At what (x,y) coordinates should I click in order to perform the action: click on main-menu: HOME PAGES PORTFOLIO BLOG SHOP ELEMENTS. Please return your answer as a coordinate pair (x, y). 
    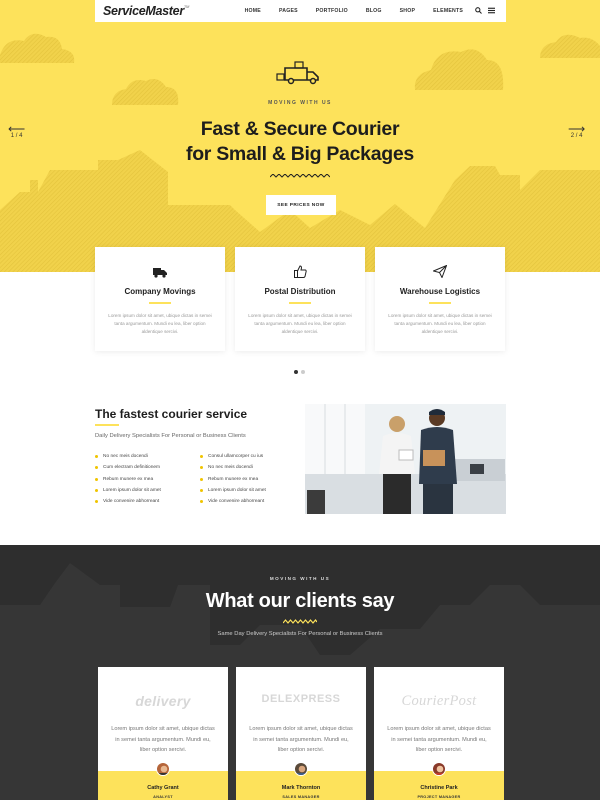
    Looking at the image, I should click on (367, 11).